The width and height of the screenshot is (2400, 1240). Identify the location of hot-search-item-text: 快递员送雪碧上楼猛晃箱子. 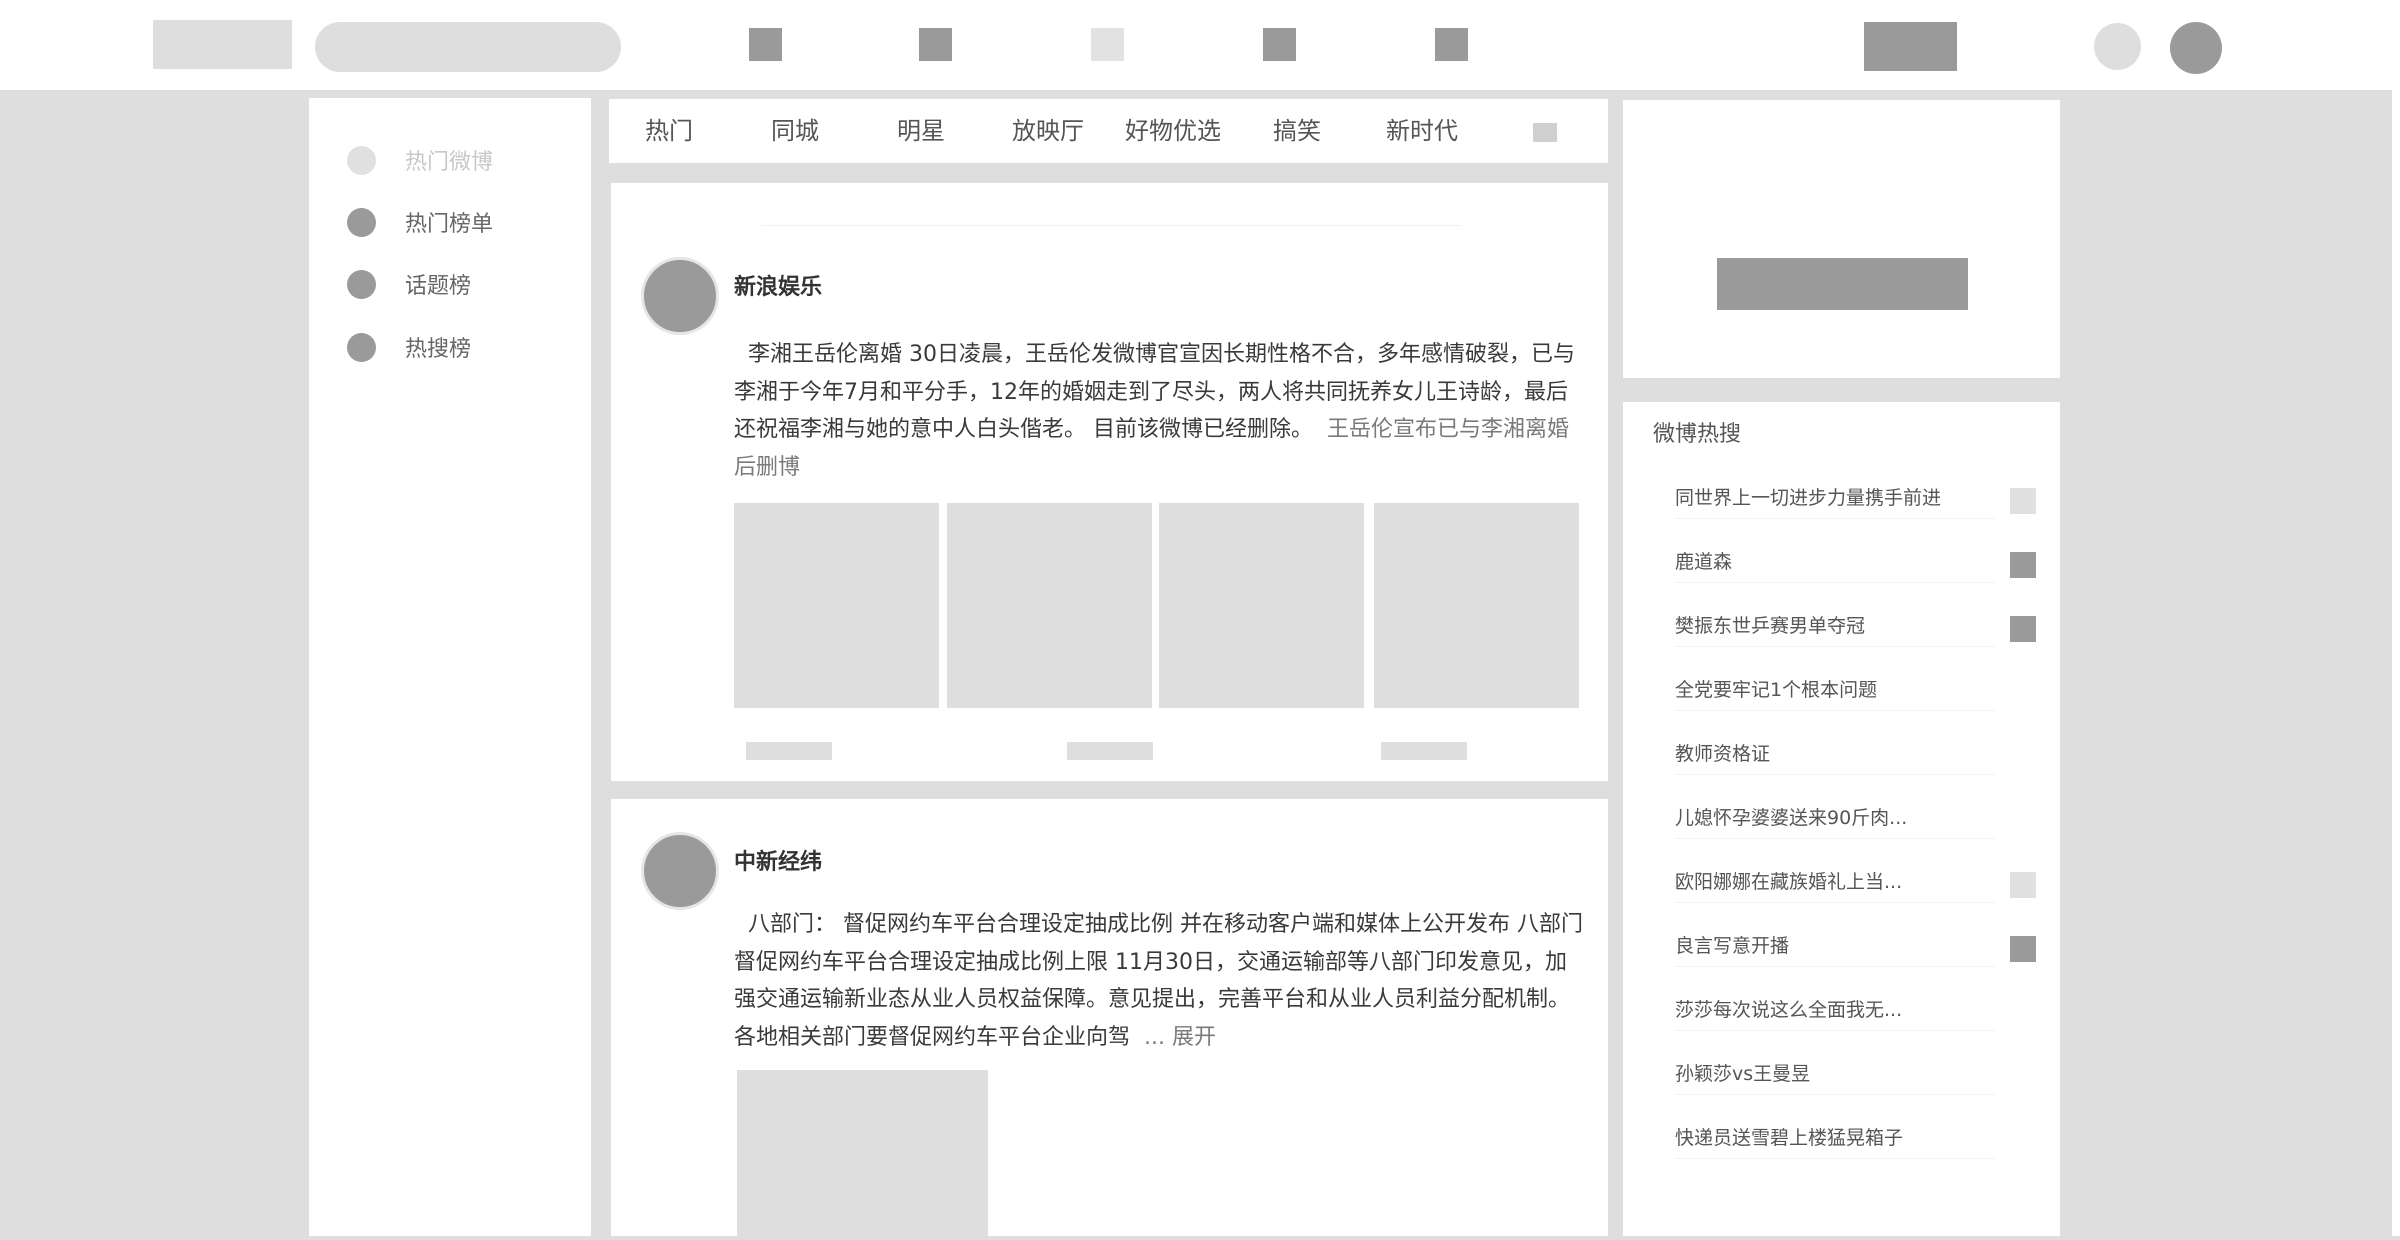
(1789, 1138).